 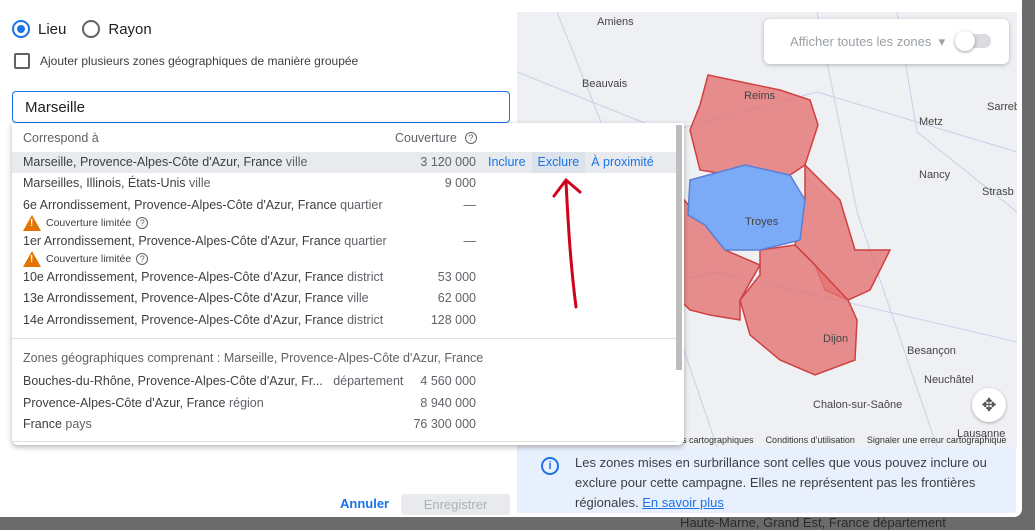 What do you see at coordinates (567, 243) in the screenshot?
I see `annotation-arrow` at bounding box center [567, 243].